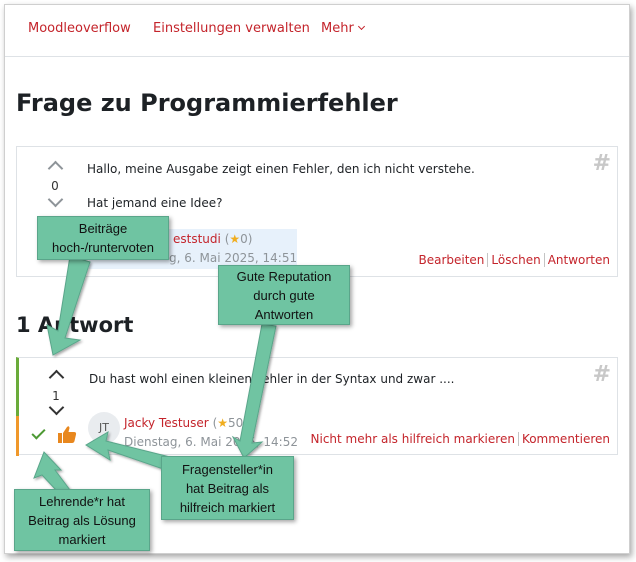 Image resolution: width=636 pixels, height=562 pixels. I want to click on callout-votes: Beiträge hoch-/runtervoten, so click(103, 238).